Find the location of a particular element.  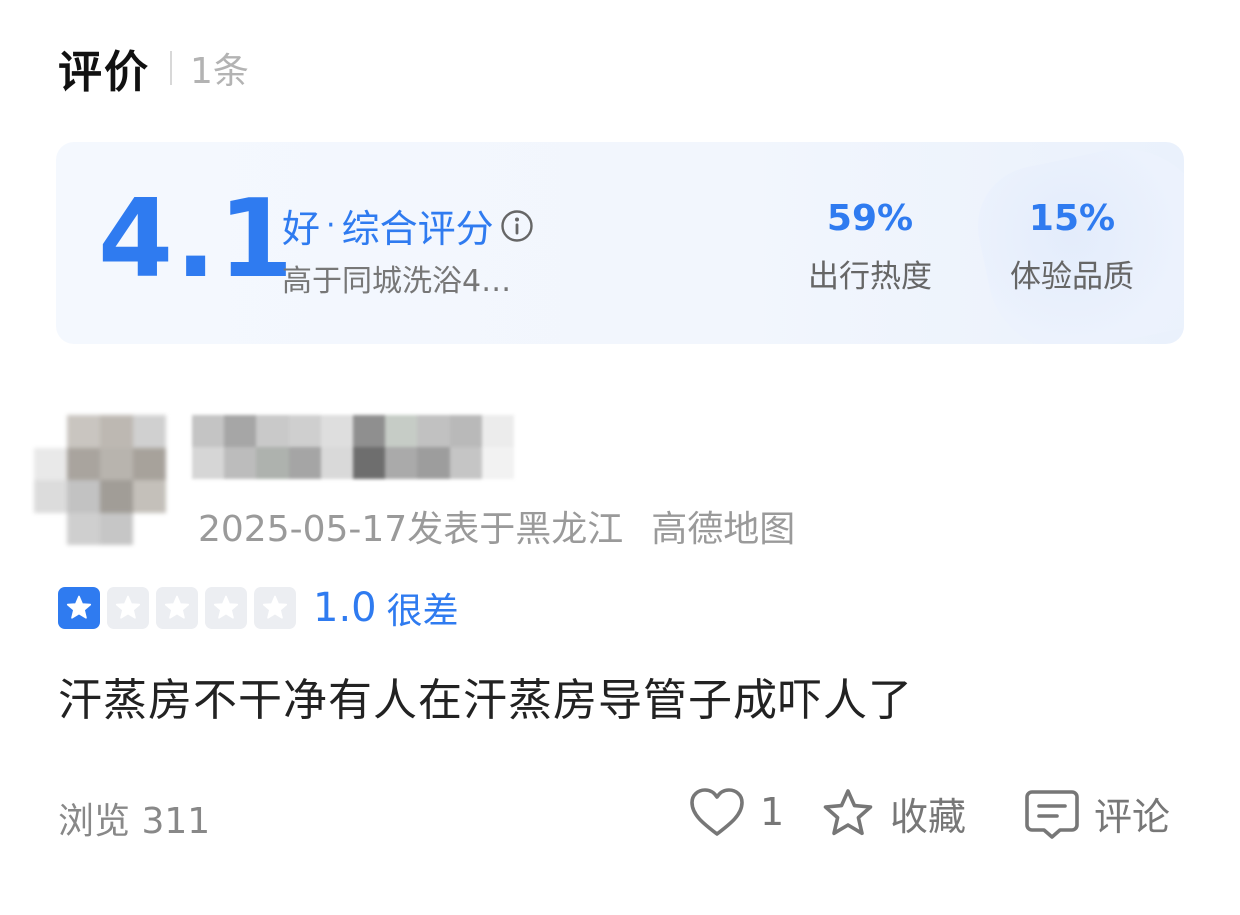

score-level-row: 好 · 综合评分 is located at coordinates (408, 225).